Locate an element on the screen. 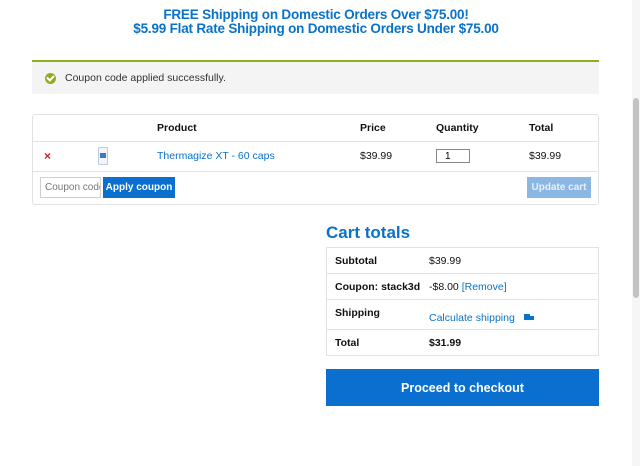 The width and height of the screenshot is (640, 466). total-row: Total $31.99 is located at coordinates (462, 343).